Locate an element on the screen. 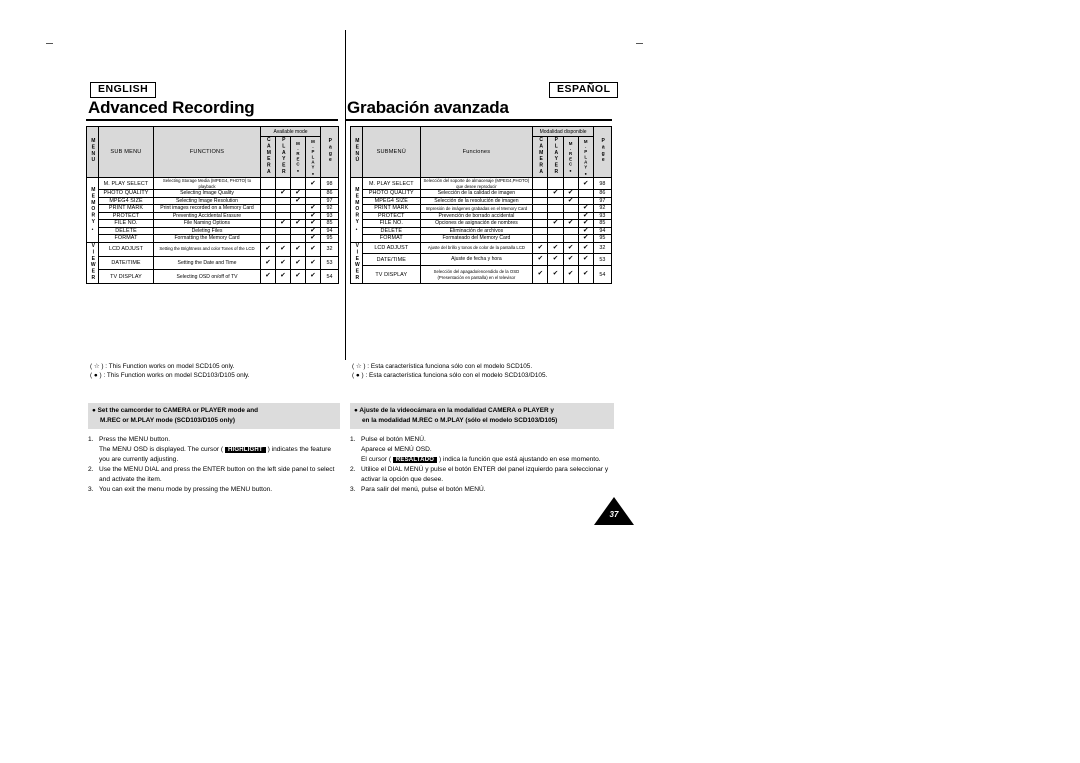  table-row: DELETE Deleting Files ✔ 94 is located at coordinates (213, 231).